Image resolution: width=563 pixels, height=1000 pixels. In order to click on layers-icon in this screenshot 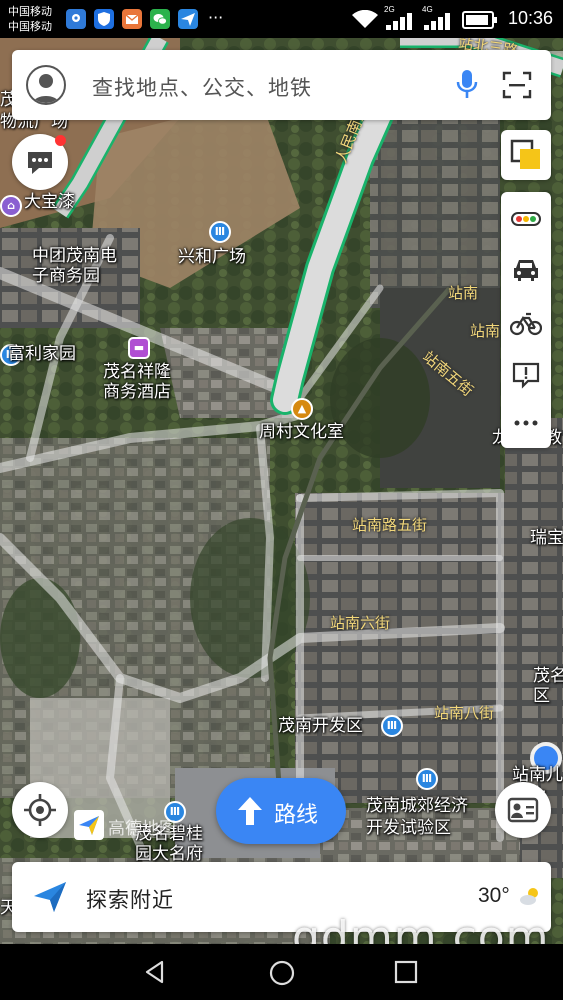, I will do `click(525, 154)`.